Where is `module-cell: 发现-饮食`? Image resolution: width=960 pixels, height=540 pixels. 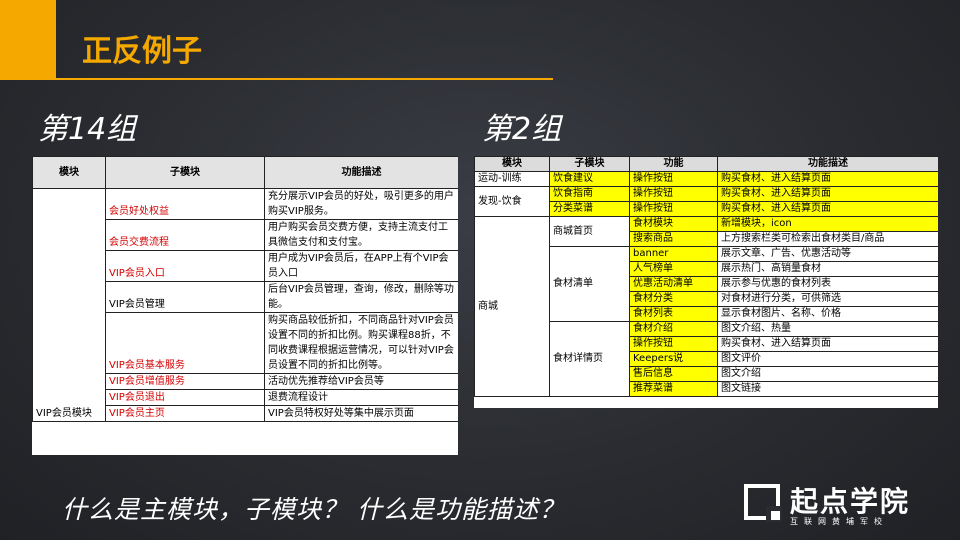 module-cell: 发现-饮食 is located at coordinates (512, 201).